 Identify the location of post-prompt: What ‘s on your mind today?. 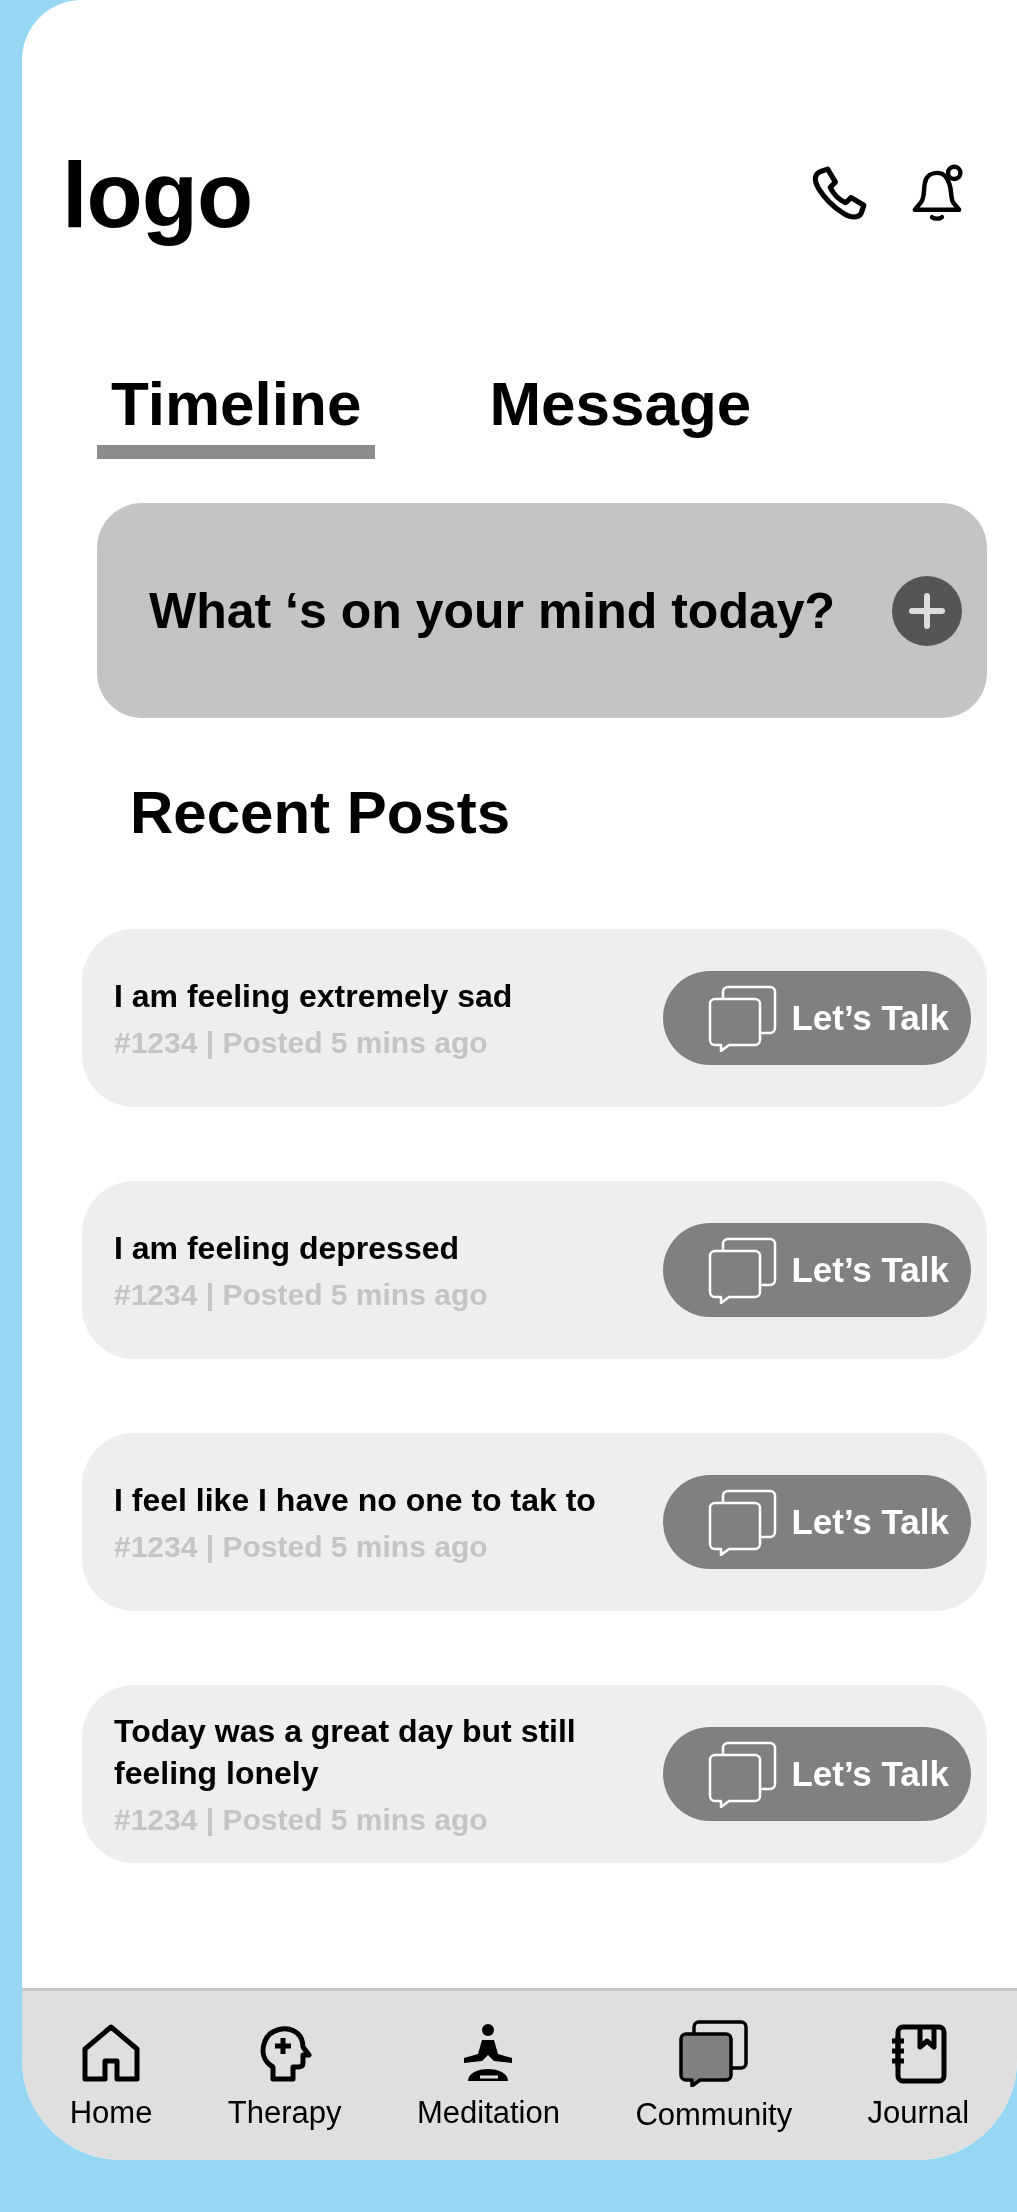
(492, 610).